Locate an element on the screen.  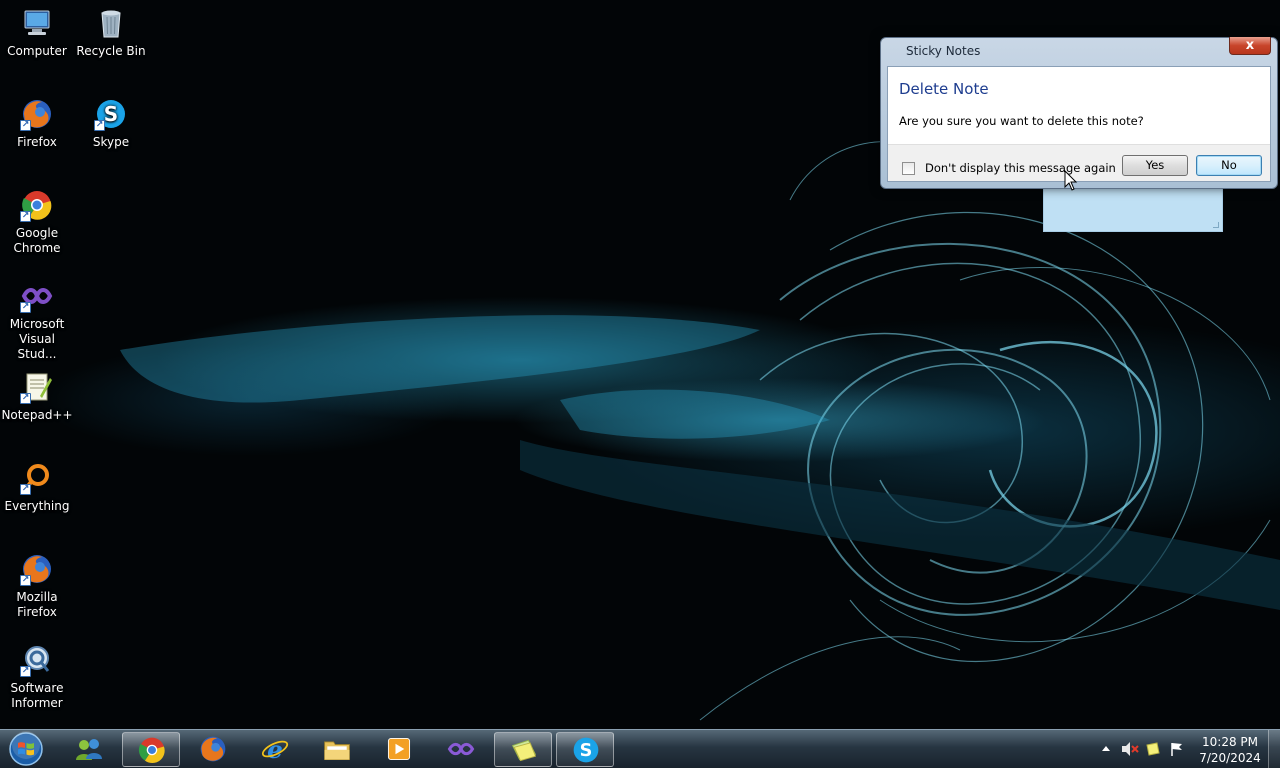
recycle-bin-icon is located at coordinates (111, 23).